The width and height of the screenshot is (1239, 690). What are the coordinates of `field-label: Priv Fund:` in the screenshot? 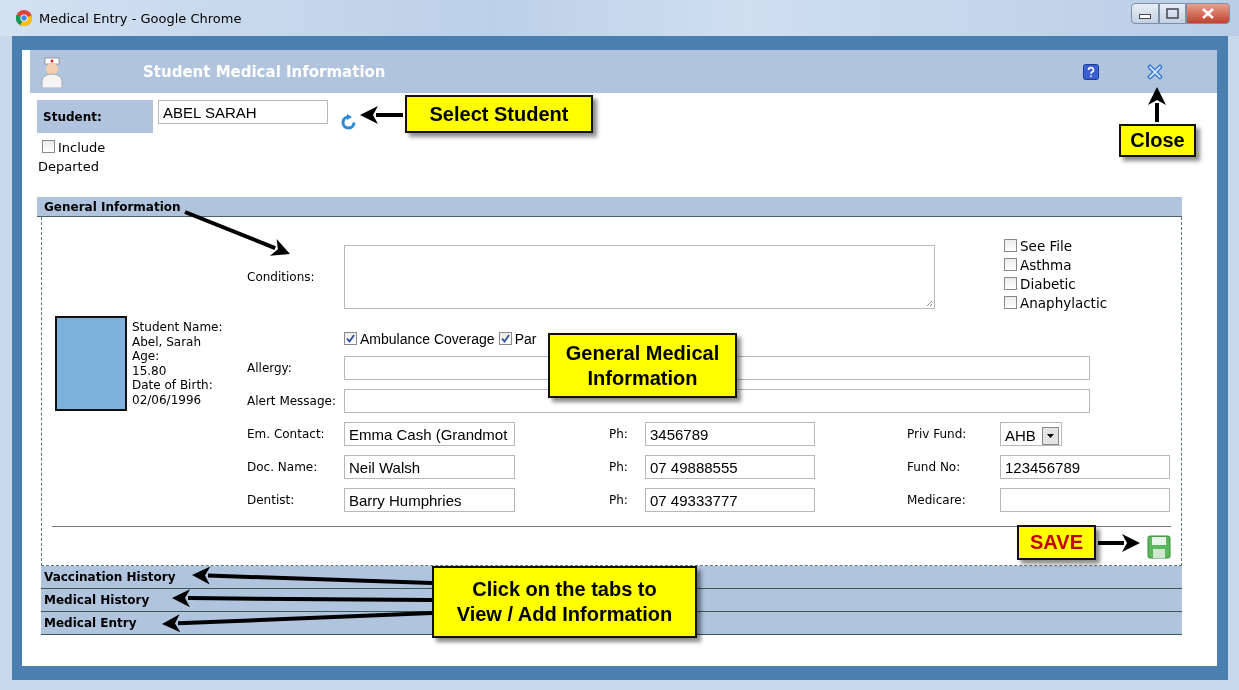 It's located at (937, 434).